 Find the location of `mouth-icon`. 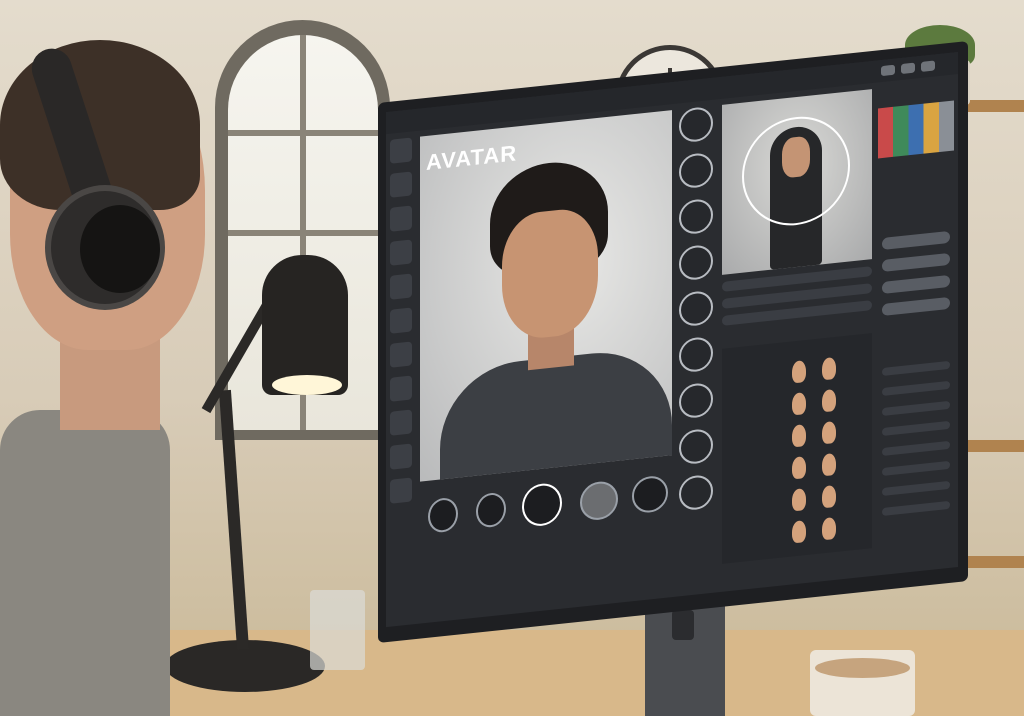

mouth-icon is located at coordinates (696, 308).